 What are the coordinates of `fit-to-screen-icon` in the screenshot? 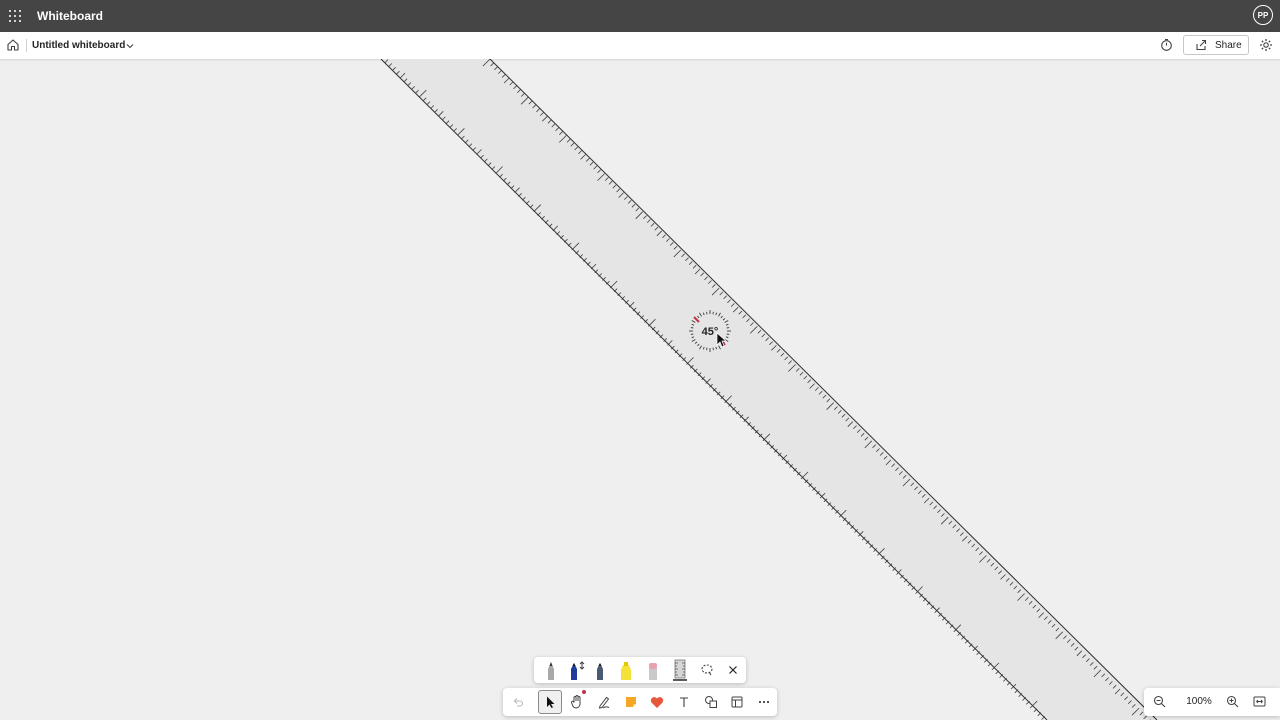 It's located at (1259, 701).